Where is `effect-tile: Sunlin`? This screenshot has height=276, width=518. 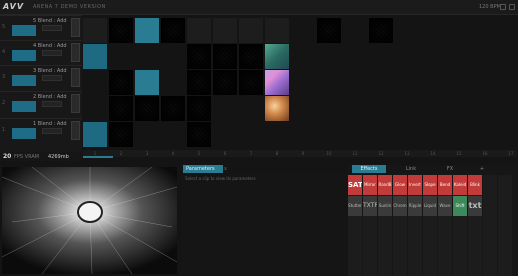
effect-tile: Sunlin is located at coordinates (385, 206).